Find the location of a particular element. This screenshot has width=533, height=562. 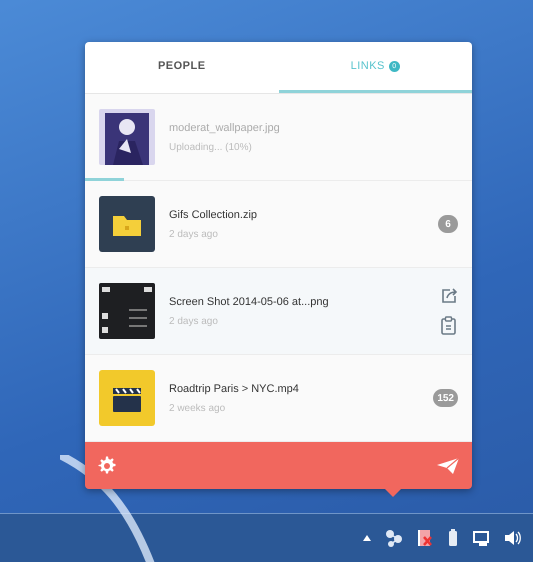

file-name: Gifs Collection.zip is located at coordinates (213, 214).